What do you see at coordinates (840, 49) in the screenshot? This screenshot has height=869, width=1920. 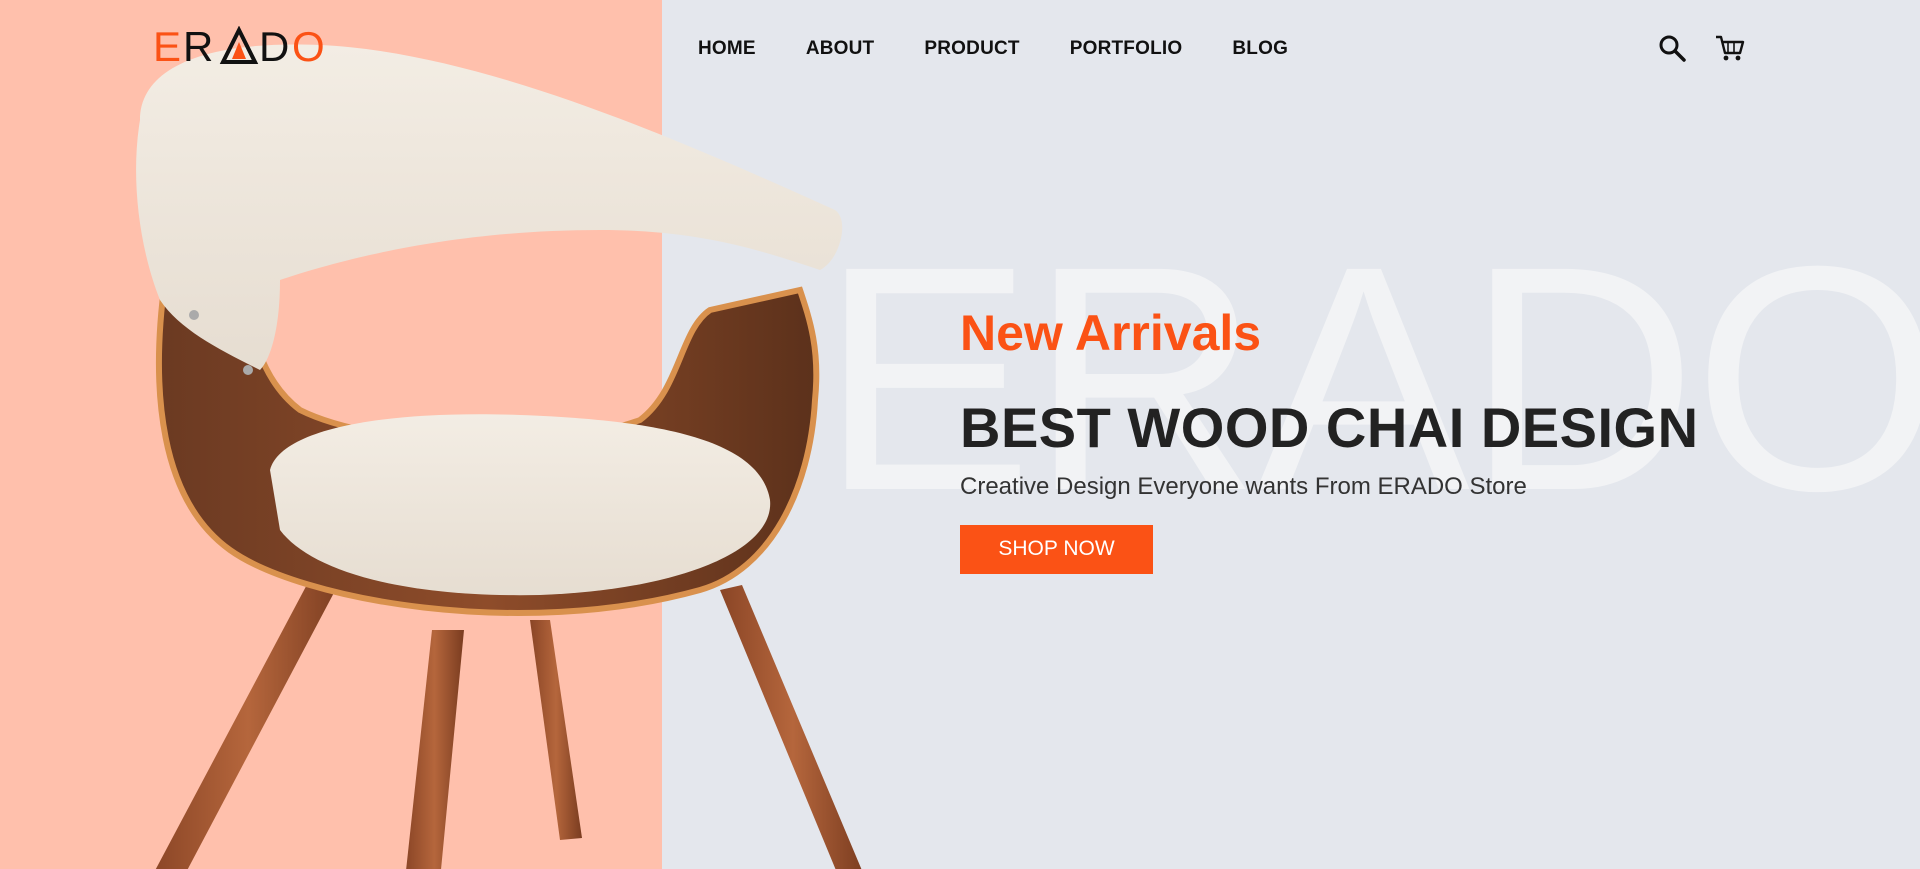 I see `nav-item-about: ABOUT` at bounding box center [840, 49].